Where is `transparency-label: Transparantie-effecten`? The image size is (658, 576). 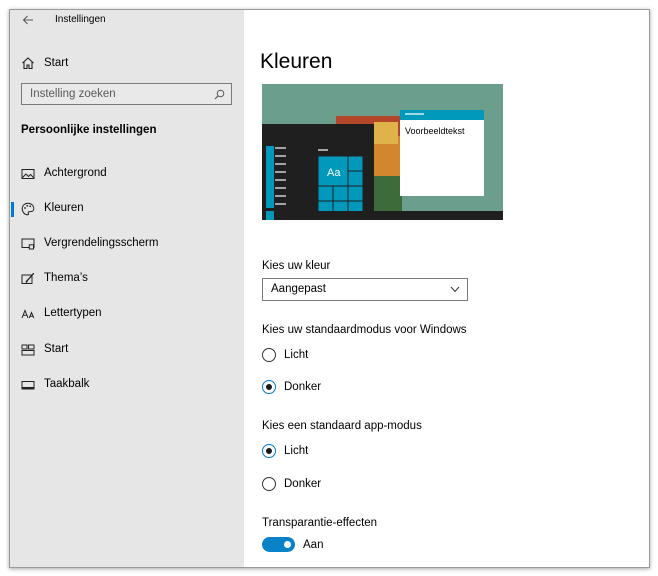
transparency-label: Transparantie-effecten is located at coordinates (320, 523).